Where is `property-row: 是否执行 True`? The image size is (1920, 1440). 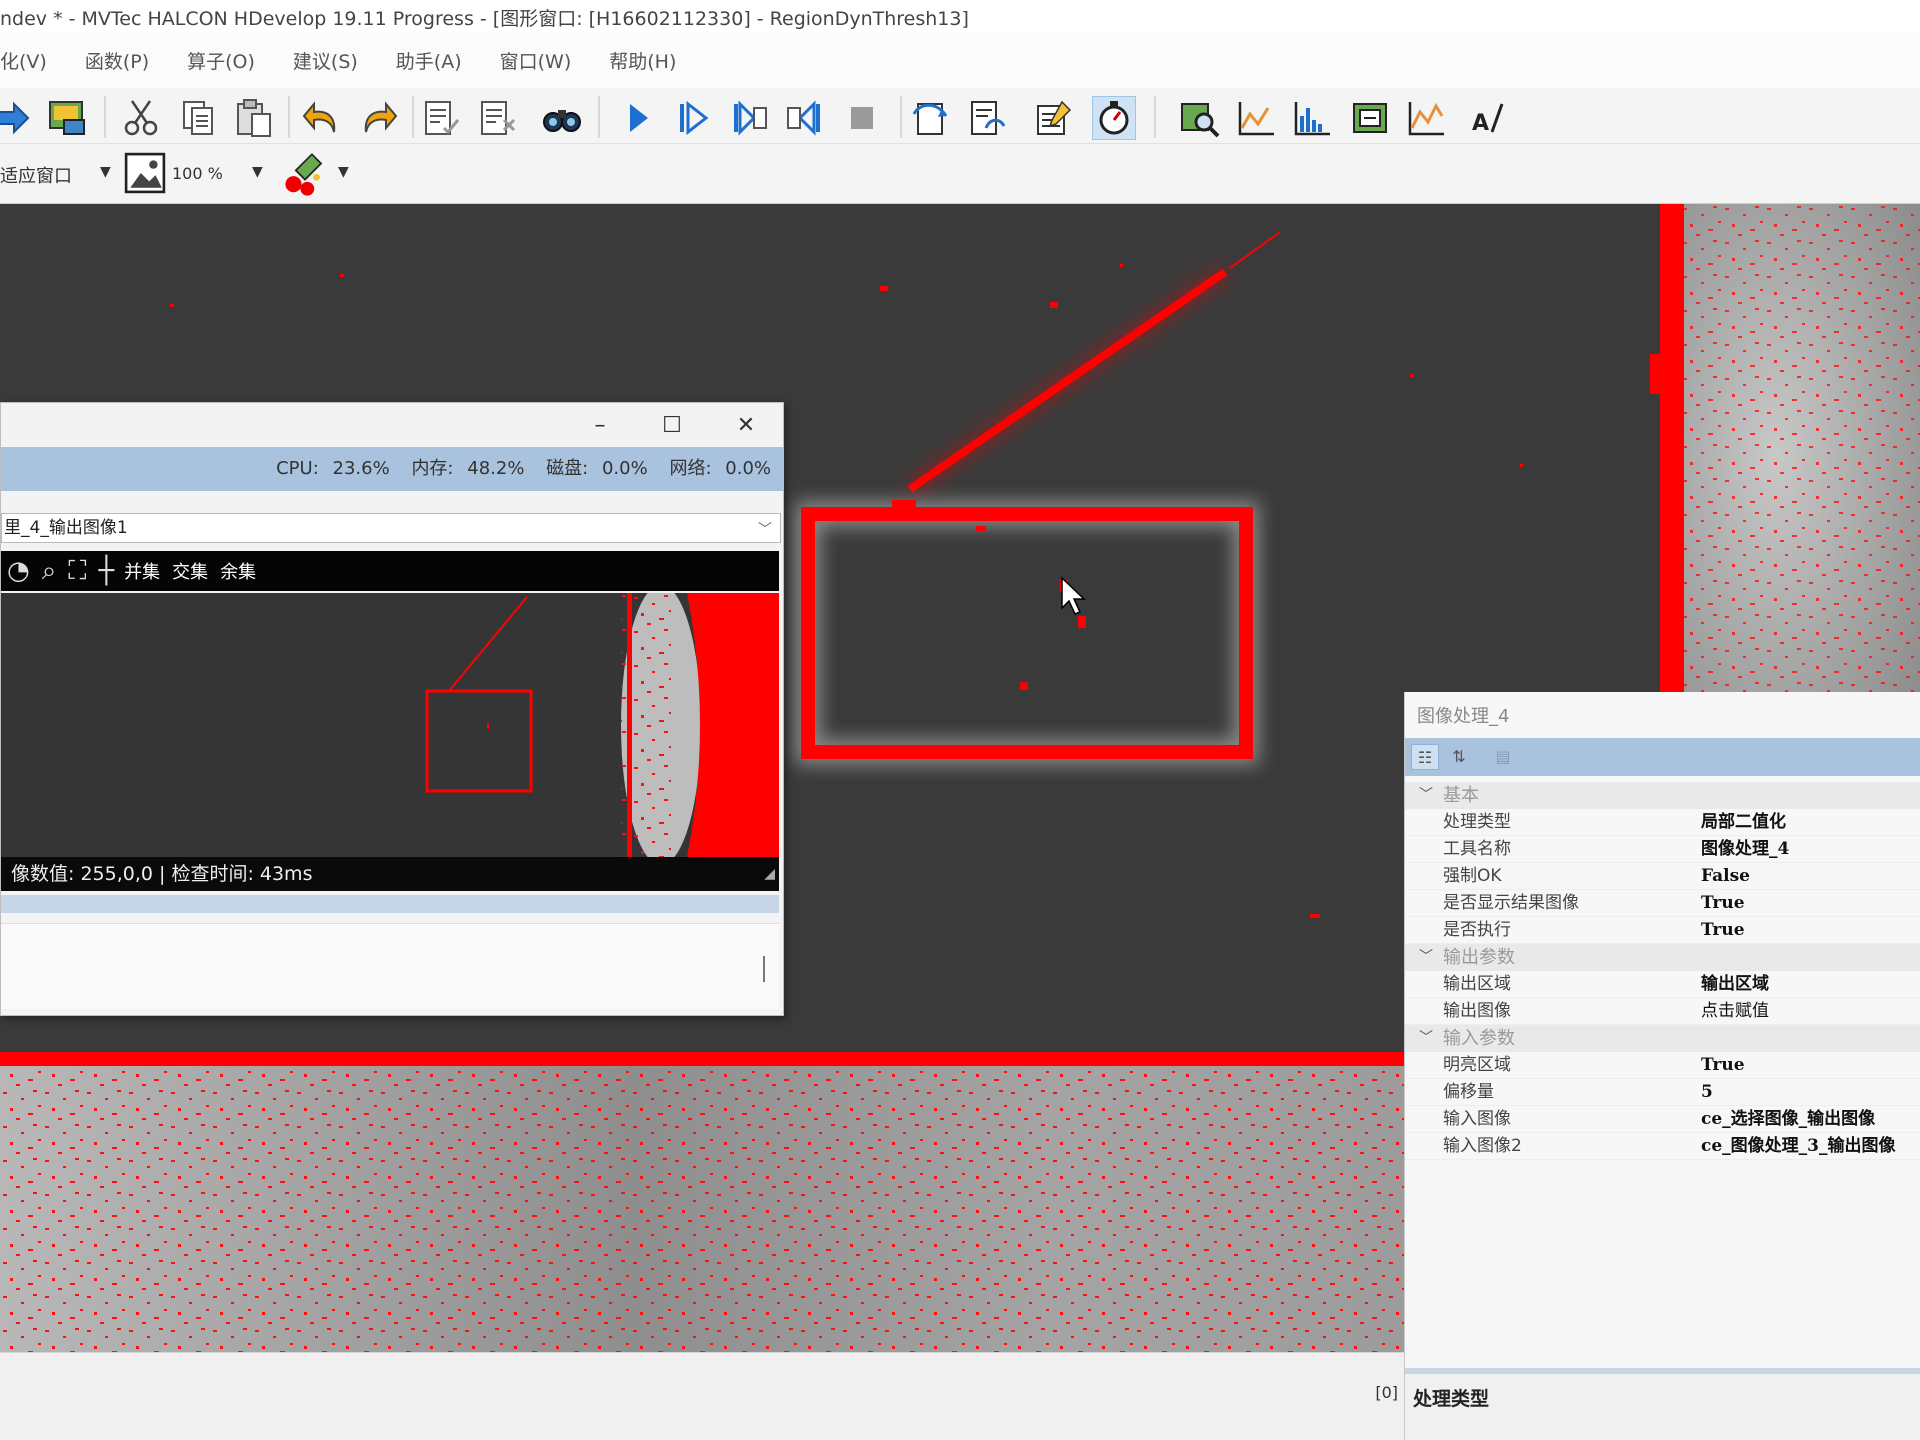
property-row: 是否执行 True is located at coordinates (1662, 930).